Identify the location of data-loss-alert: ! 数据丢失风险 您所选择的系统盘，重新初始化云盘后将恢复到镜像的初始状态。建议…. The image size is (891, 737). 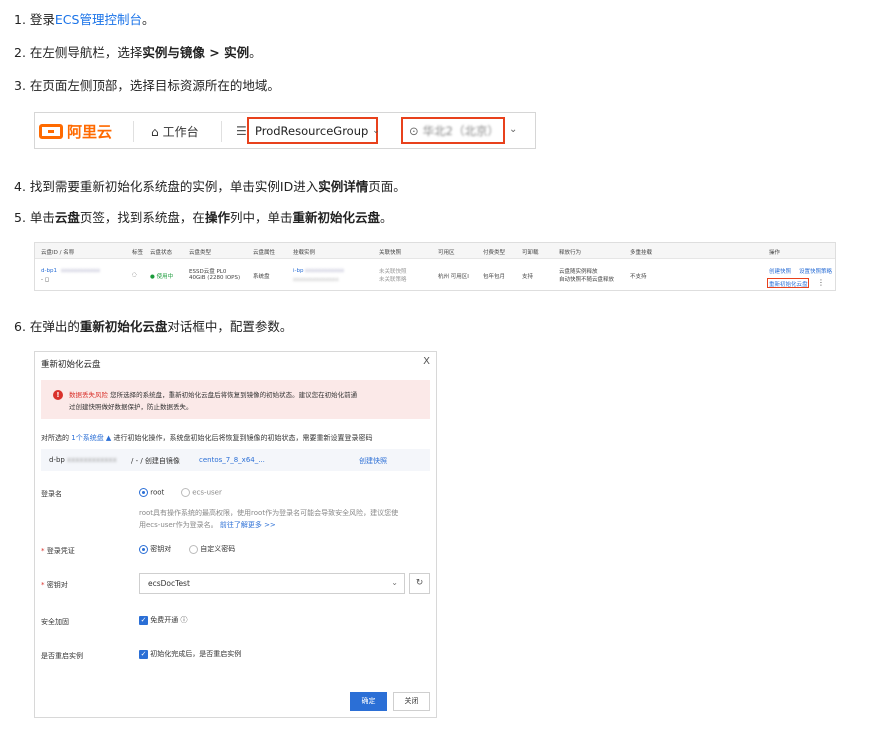
(235, 399).